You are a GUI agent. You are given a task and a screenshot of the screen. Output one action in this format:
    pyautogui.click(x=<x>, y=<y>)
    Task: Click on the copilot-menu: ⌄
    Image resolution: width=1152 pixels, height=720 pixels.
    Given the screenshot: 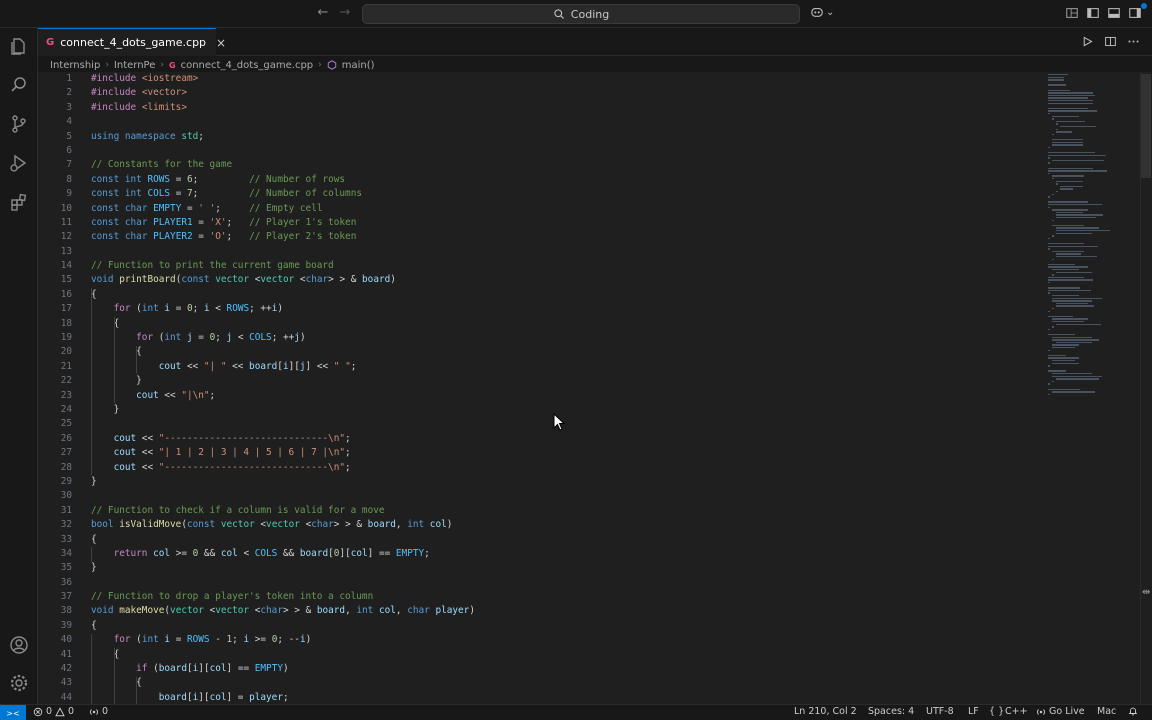 What is the action you would take?
    pyautogui.click(x=822, y=12)
    